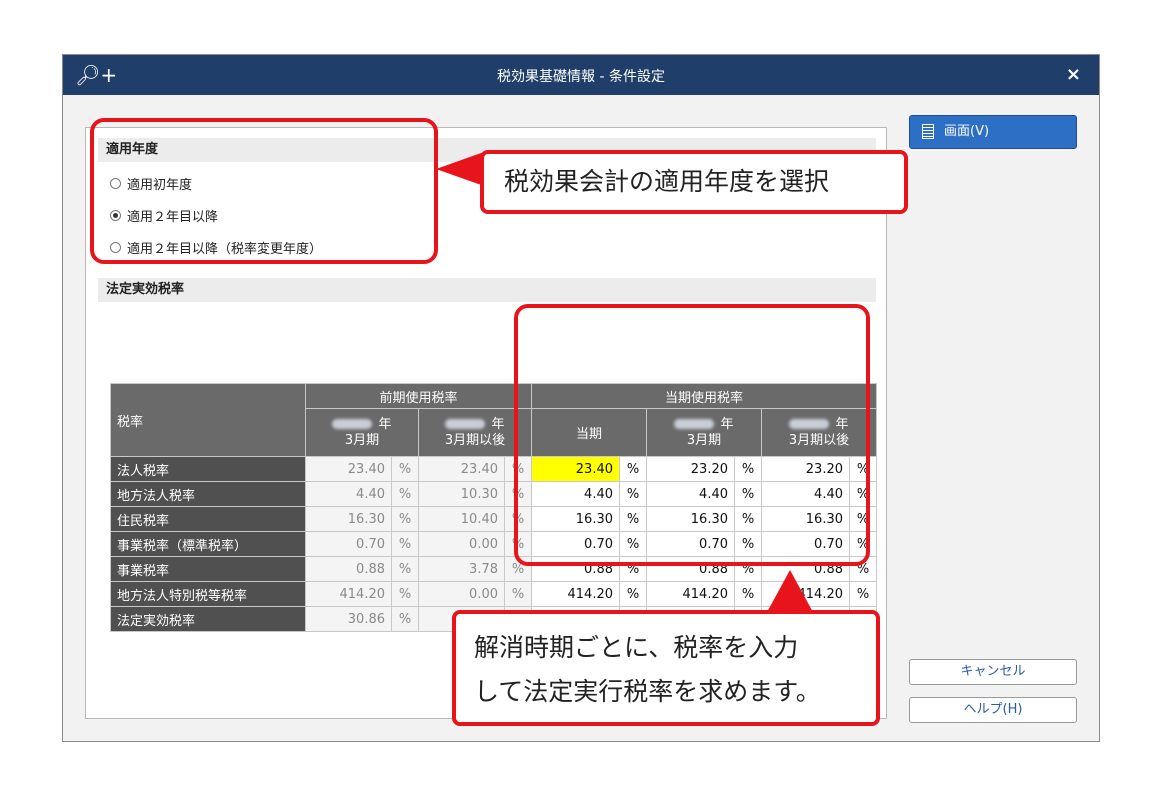 The width and height of the screenshot is (1156, 796). Describe the element at coordinates (348, 619) in the screenshot. I see `prev-rate-cell: 30.86` at that location.